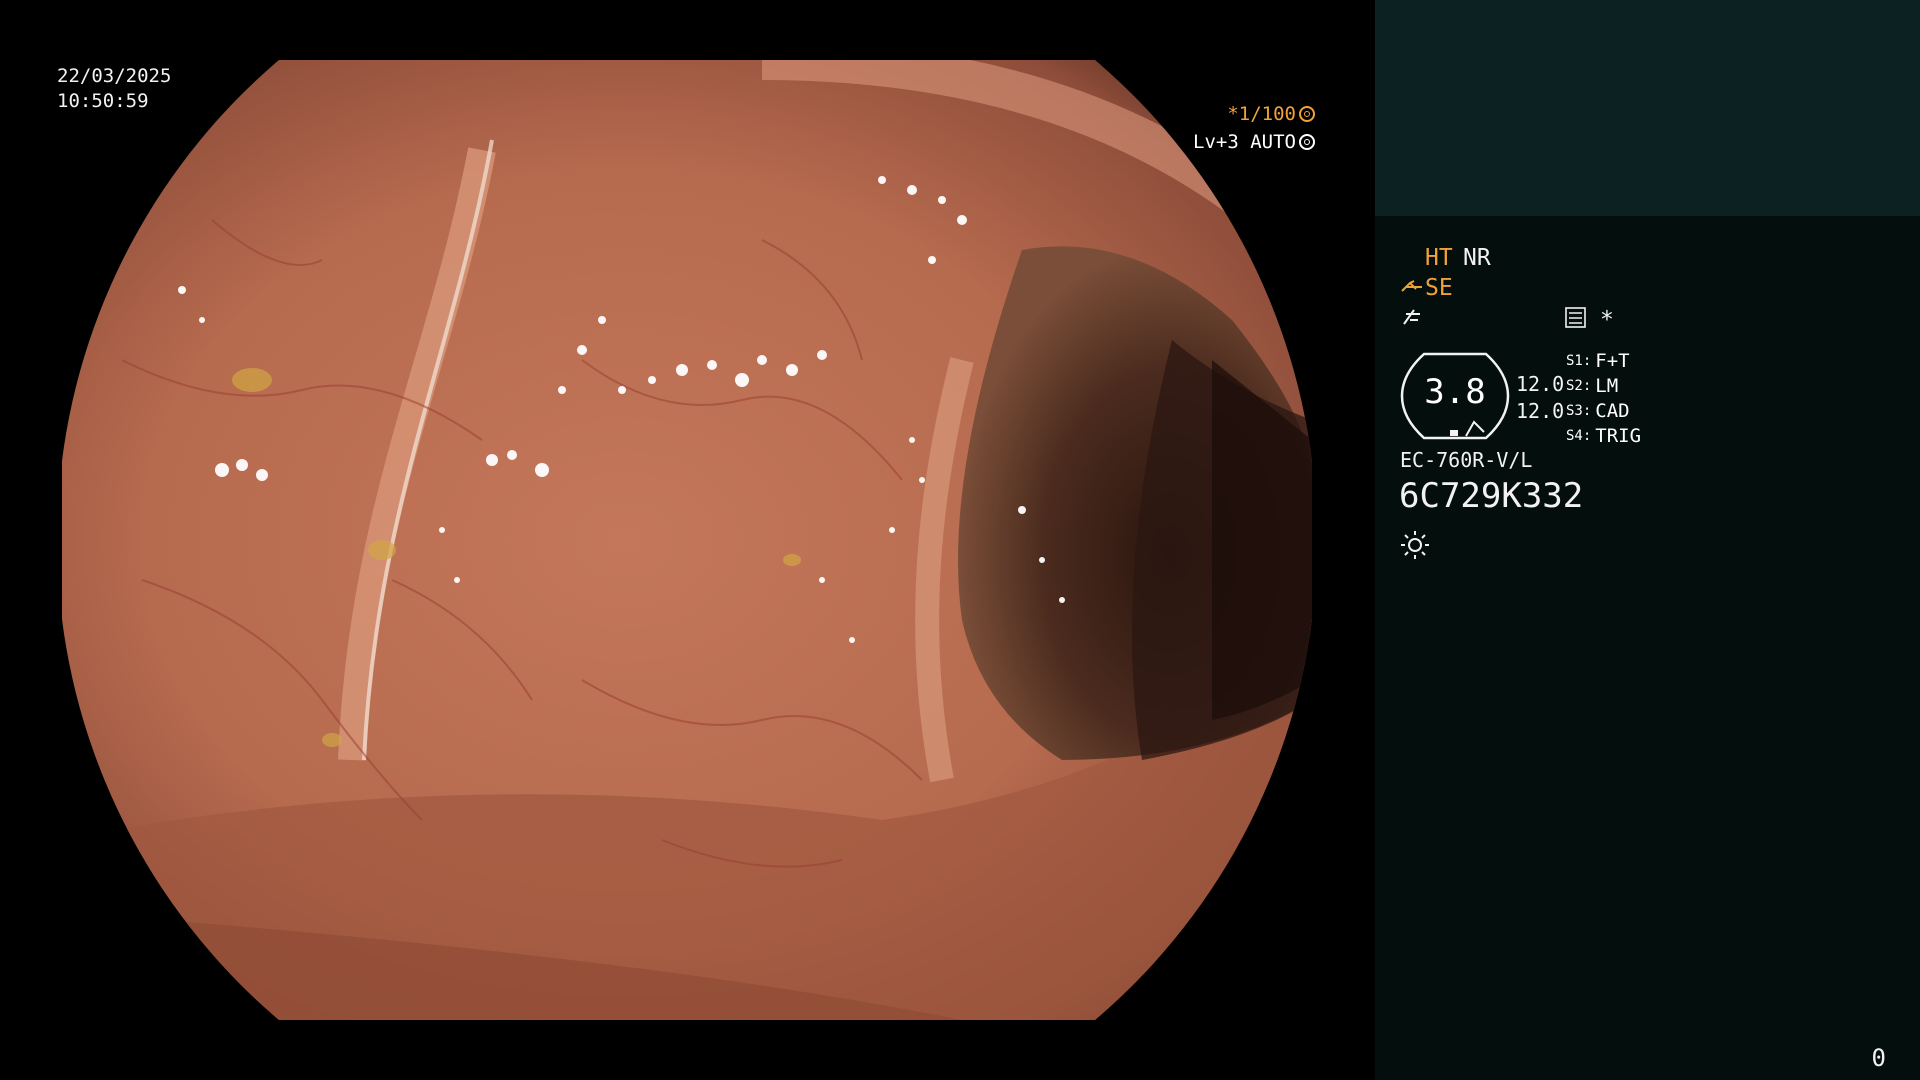 The height and width of the screenshot is (1080, 1920). I want to click on mode-s2: S2: LM, so click(1603, 386).